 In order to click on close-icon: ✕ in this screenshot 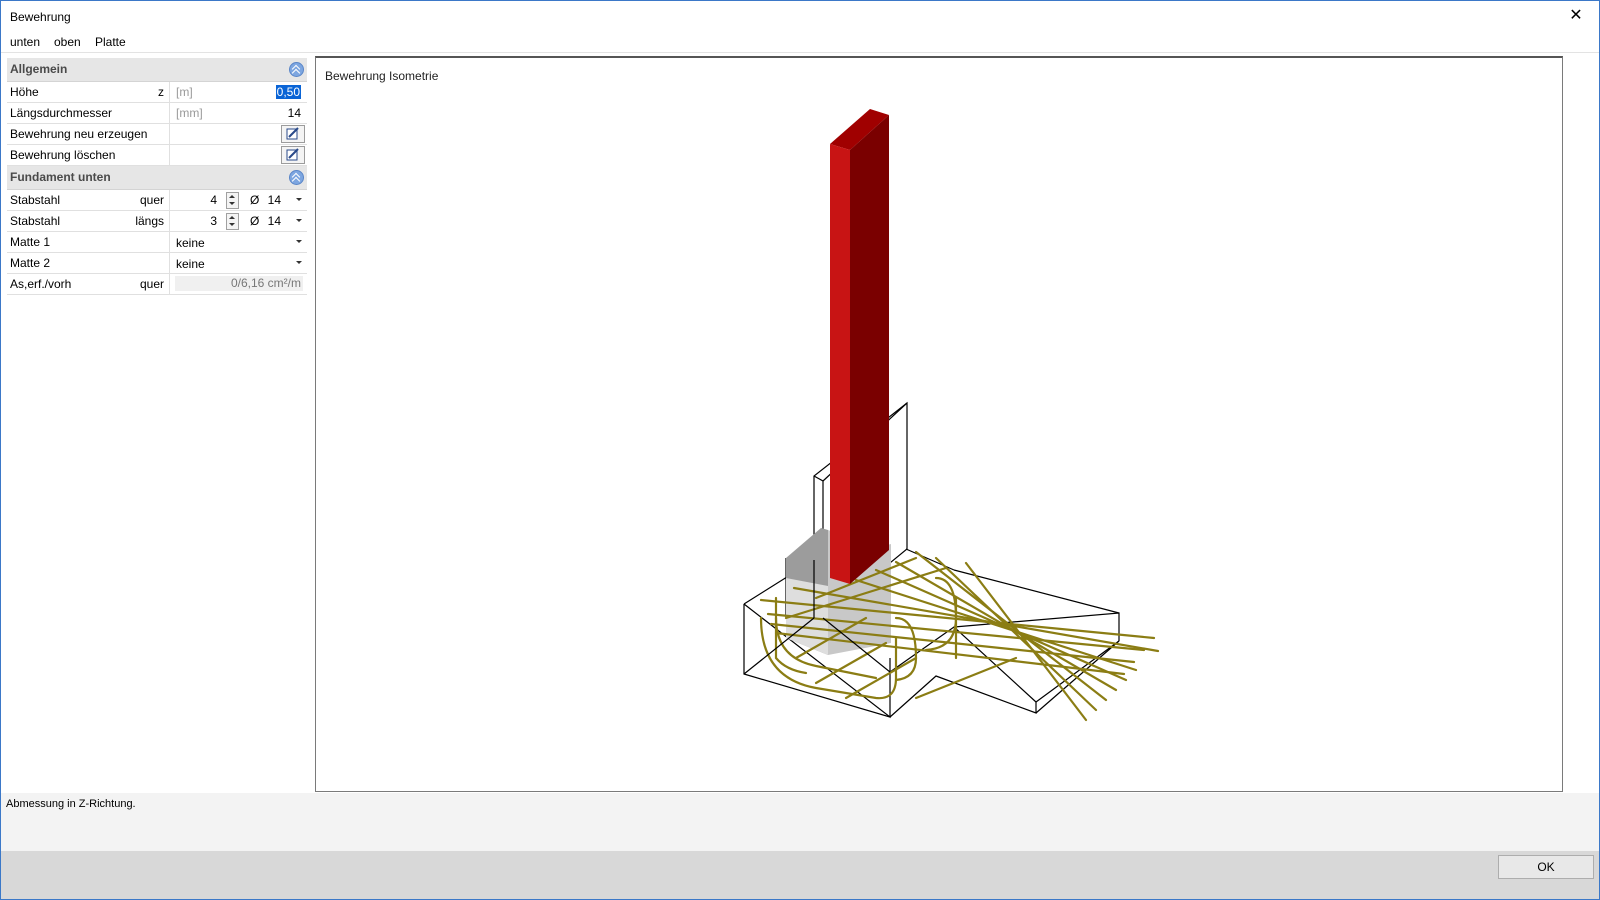, I will do `click(1576, 16)`.